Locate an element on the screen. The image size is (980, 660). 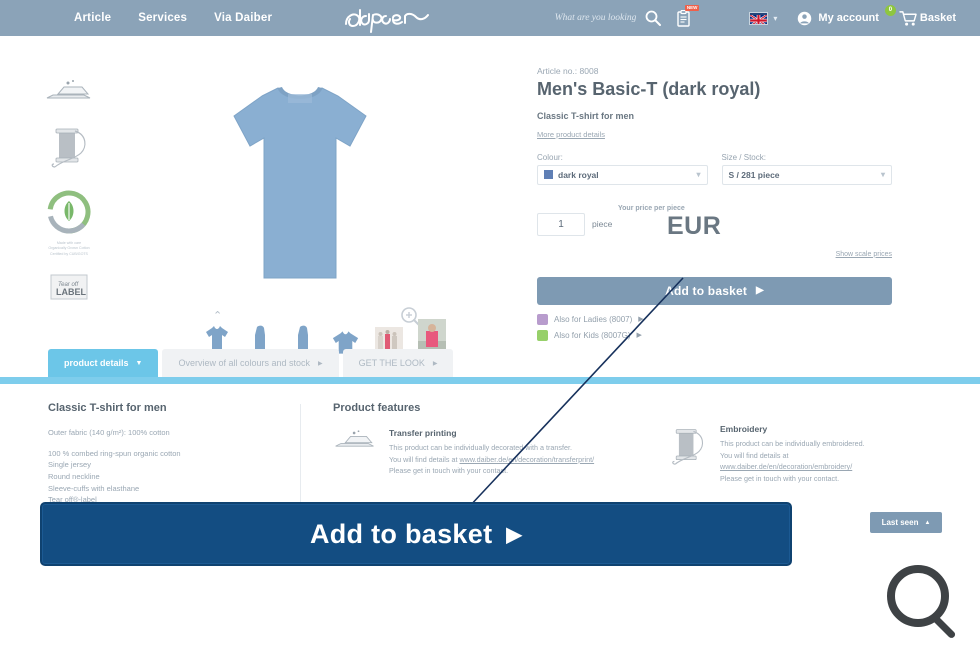
organic-cotton-badge-icon is located at coordinates (69, 214).